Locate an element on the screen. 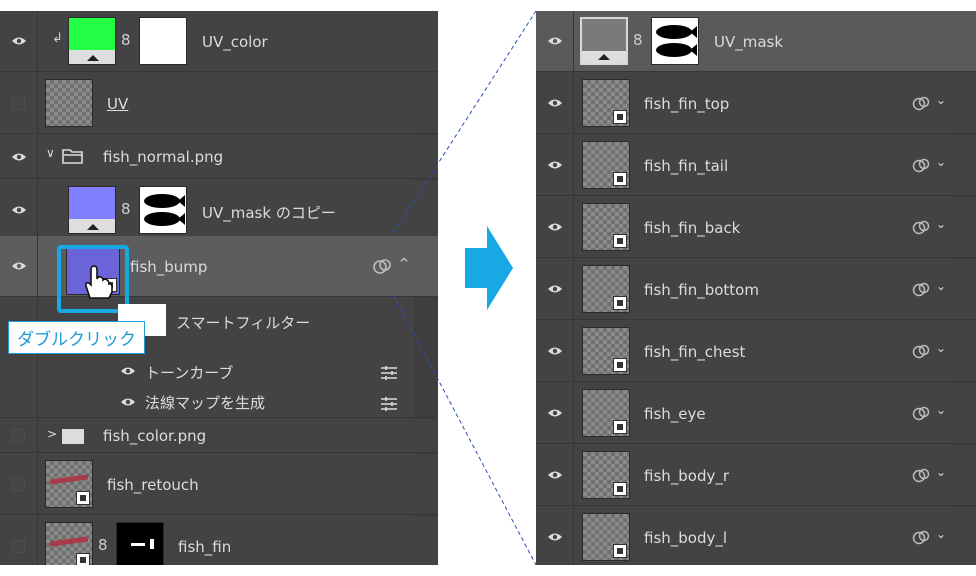 The image size is (976, 576). layer-row-uv-mask: 8 UV_mask is located at coordinates (756, 41).